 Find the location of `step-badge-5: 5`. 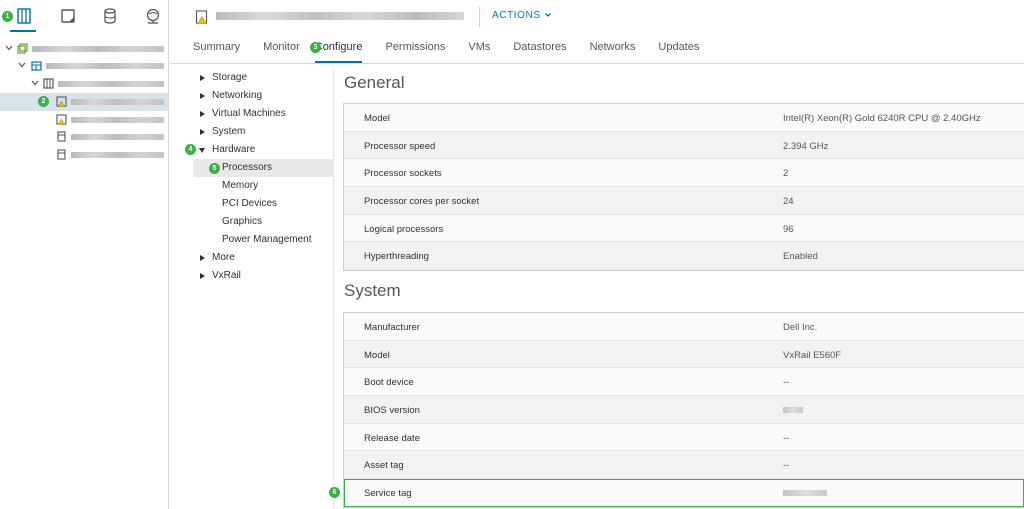

step-badge-5: 5 is located at coordinates (214, 168).